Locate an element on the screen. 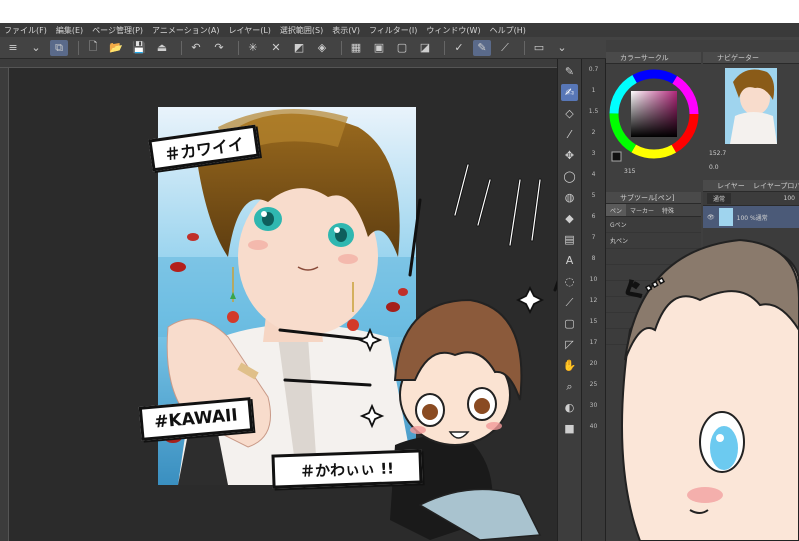 The height and width of the screenshot is (541, 799). caption-kawaii-hiragana: ＃かわぃぃ !! is located at coordinates (347, 469).